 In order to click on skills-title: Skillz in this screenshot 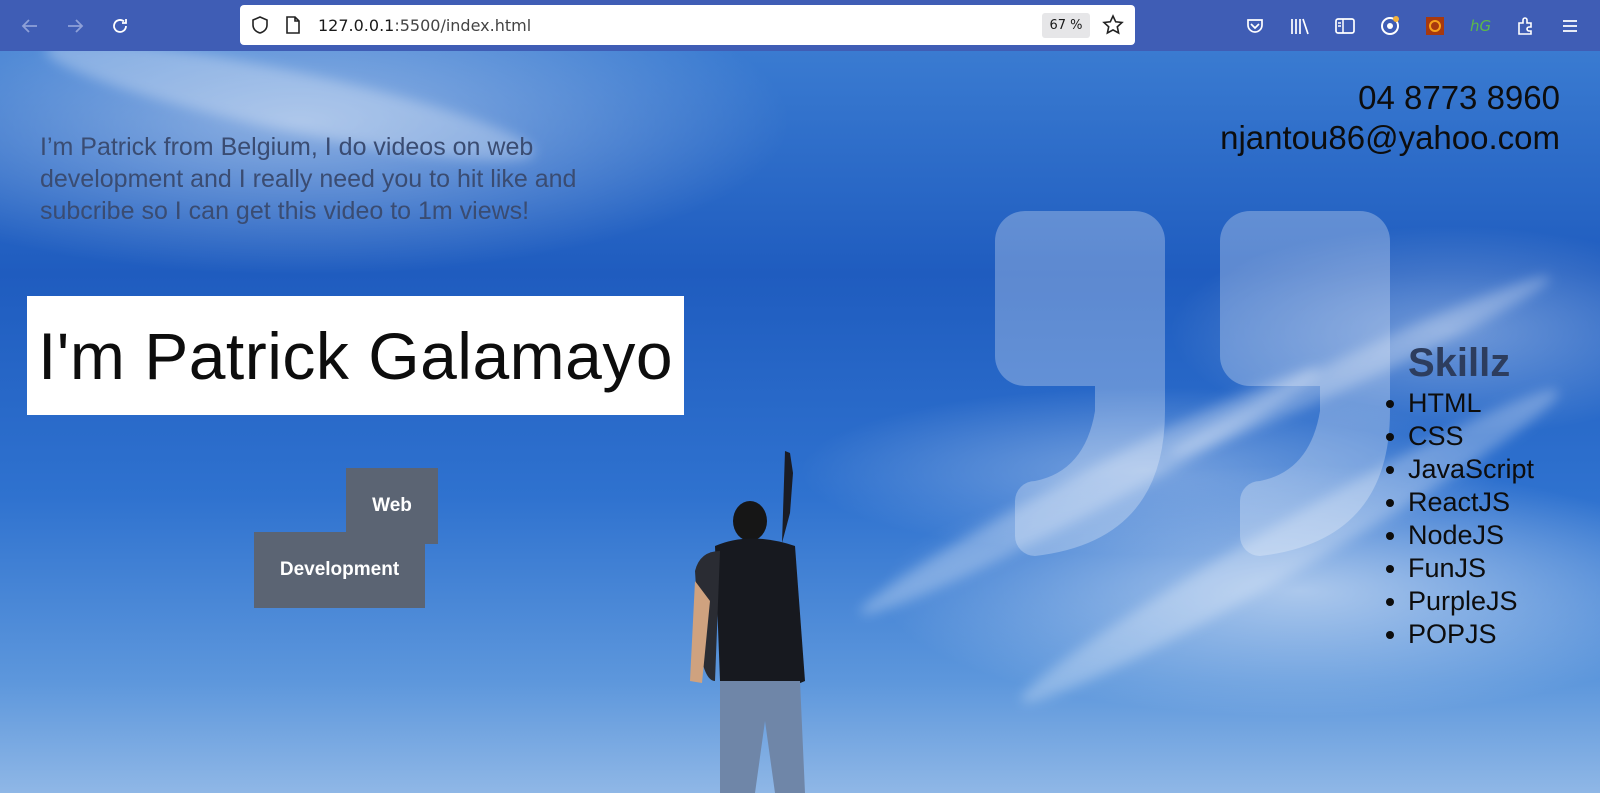, I will do `click(1459, 363)`.